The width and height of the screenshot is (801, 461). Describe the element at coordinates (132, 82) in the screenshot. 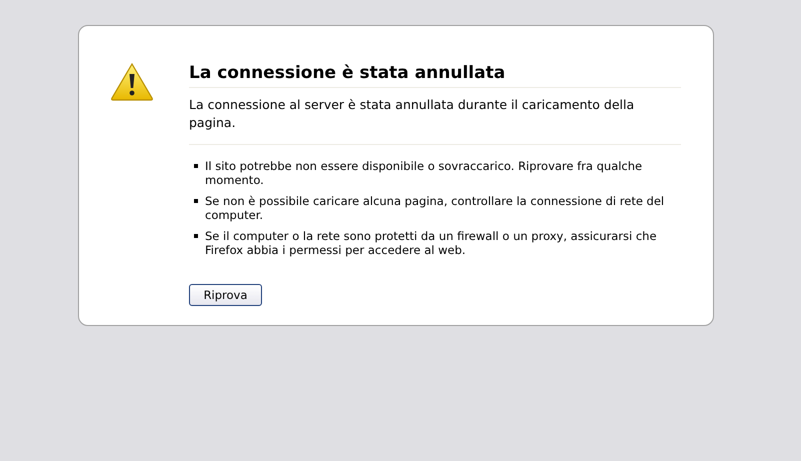

I see `warning-icon` at that location.